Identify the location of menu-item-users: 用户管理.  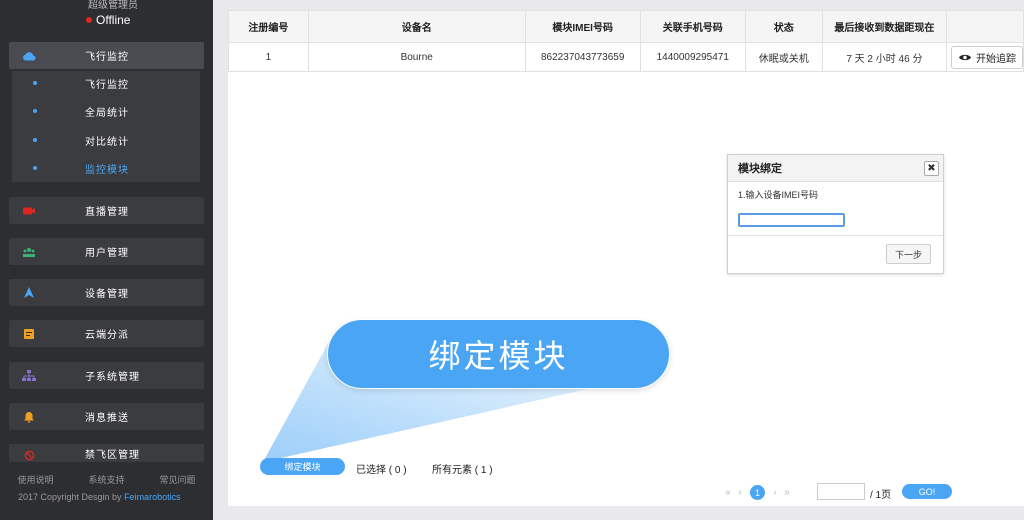
(106, 251).